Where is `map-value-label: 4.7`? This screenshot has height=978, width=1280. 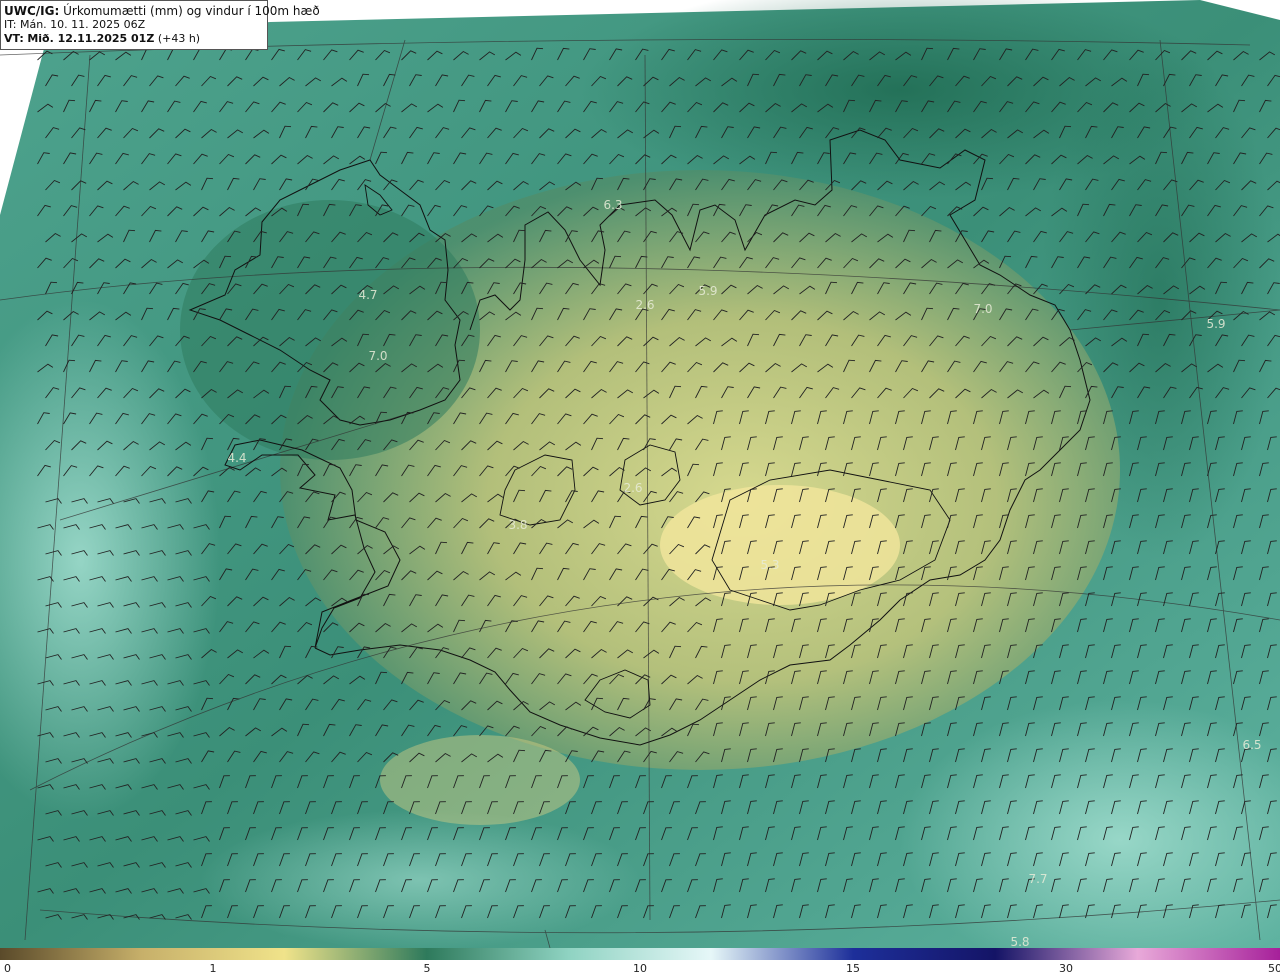 map-value-label: 4.7 is located at coordinates (368, 295).